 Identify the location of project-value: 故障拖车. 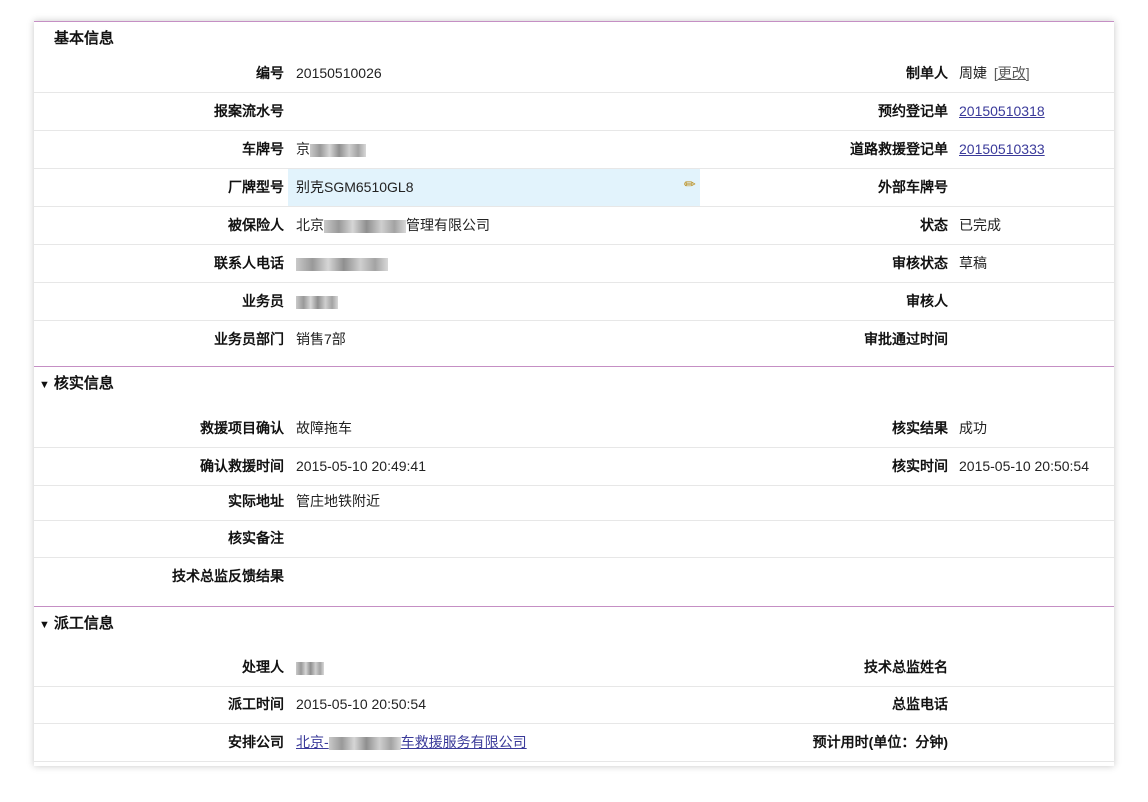
(324, 428).